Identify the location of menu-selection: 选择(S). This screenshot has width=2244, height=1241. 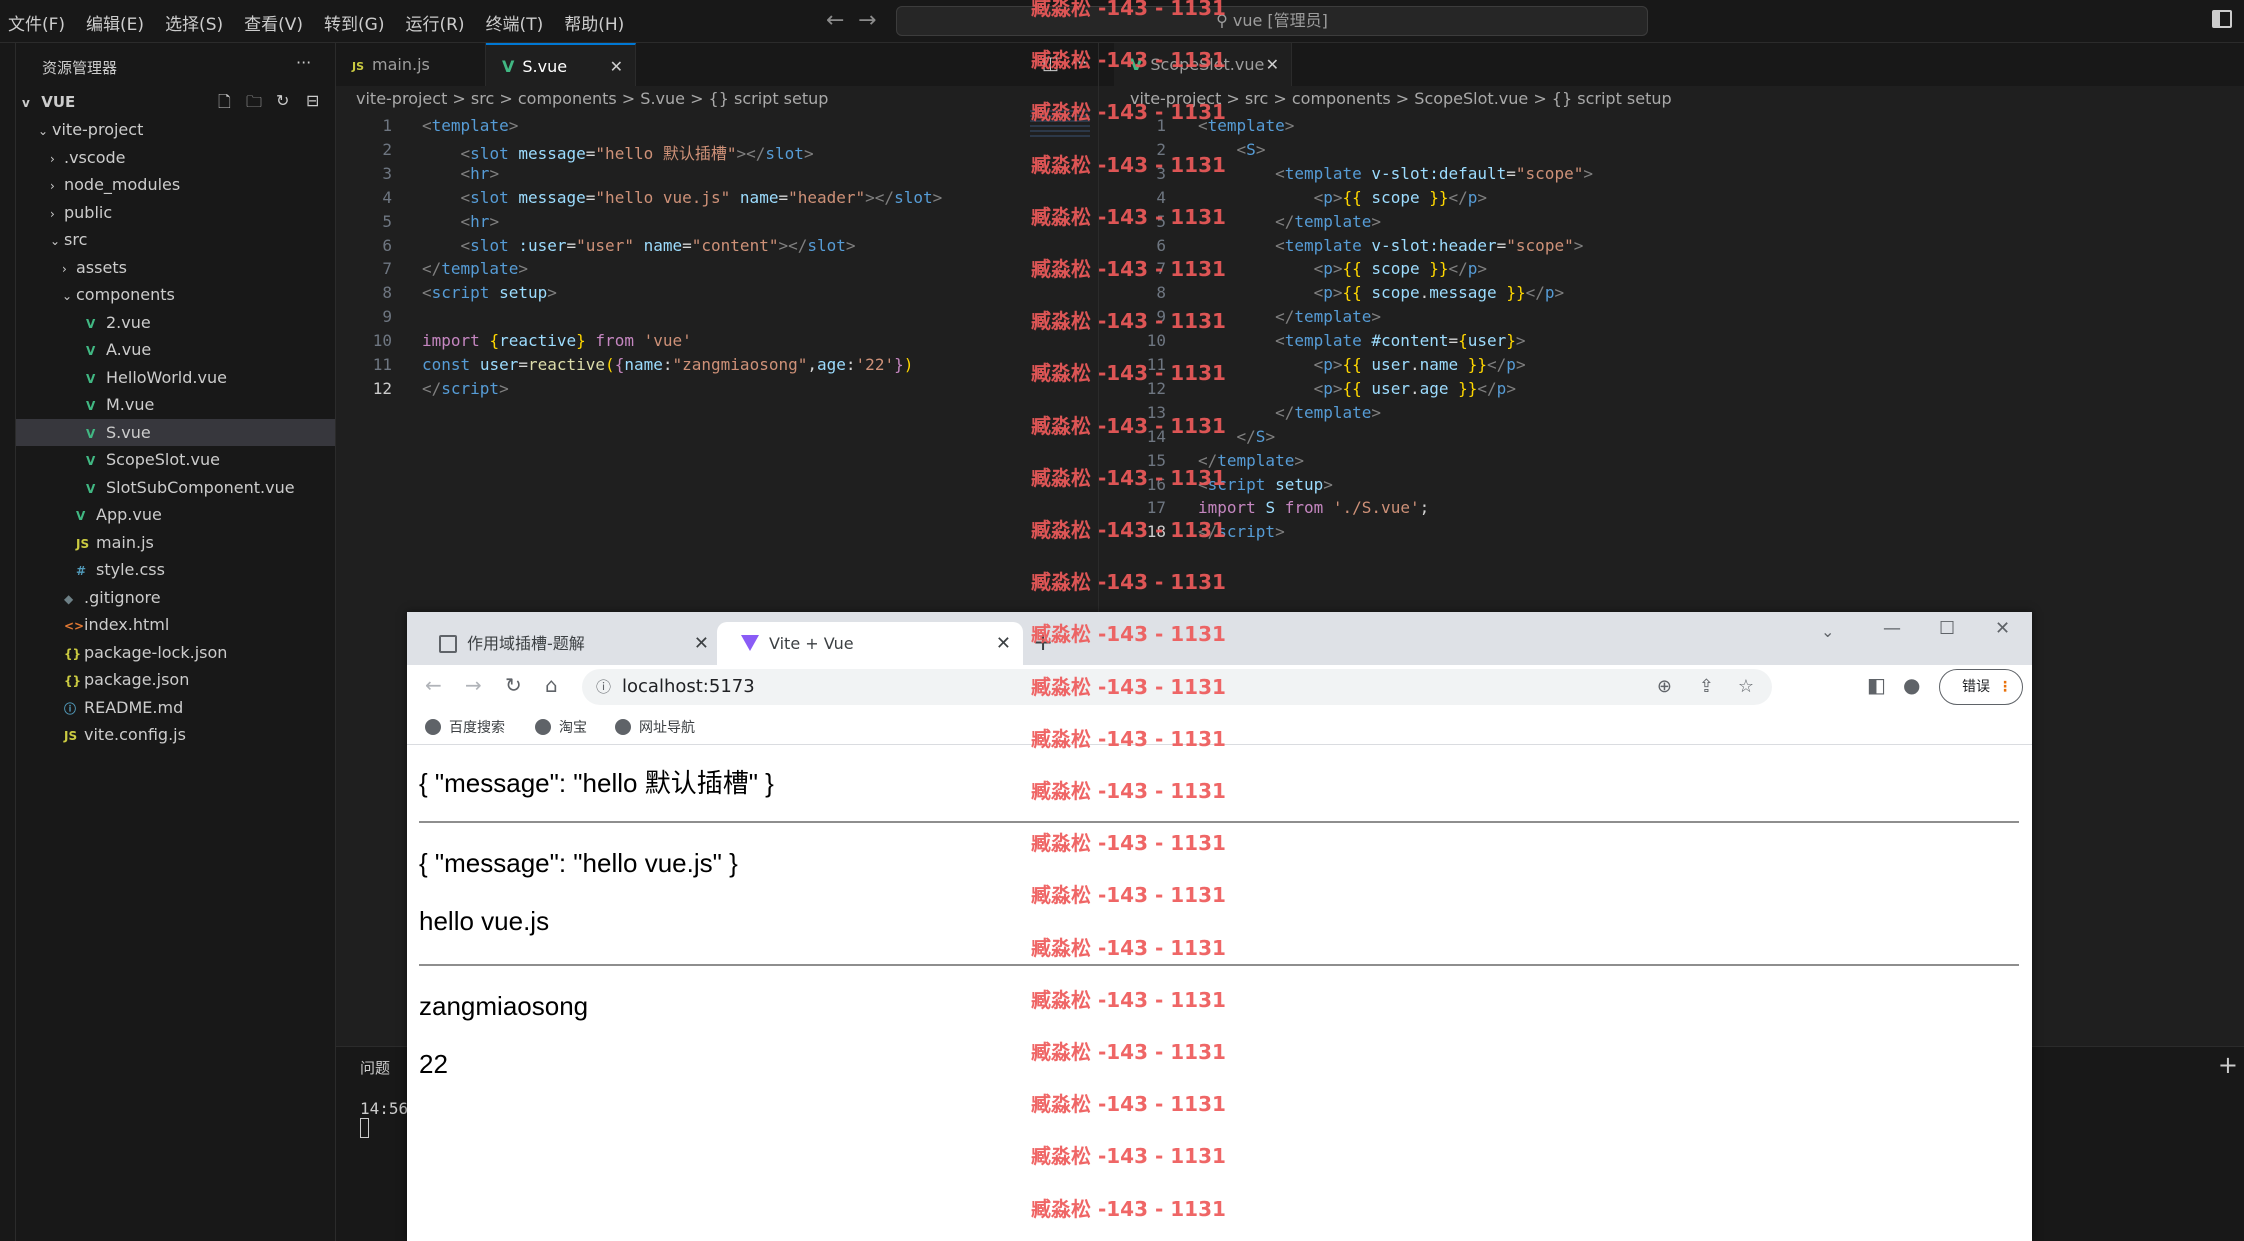
(194, 22).